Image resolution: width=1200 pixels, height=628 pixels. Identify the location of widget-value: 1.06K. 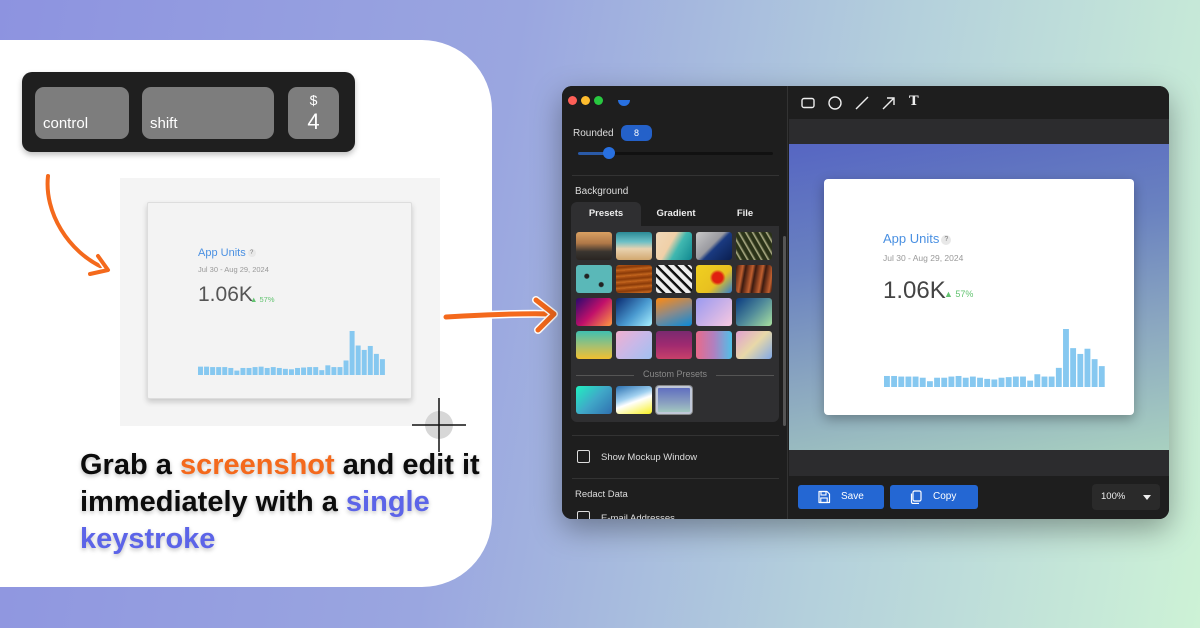
(225, 294).